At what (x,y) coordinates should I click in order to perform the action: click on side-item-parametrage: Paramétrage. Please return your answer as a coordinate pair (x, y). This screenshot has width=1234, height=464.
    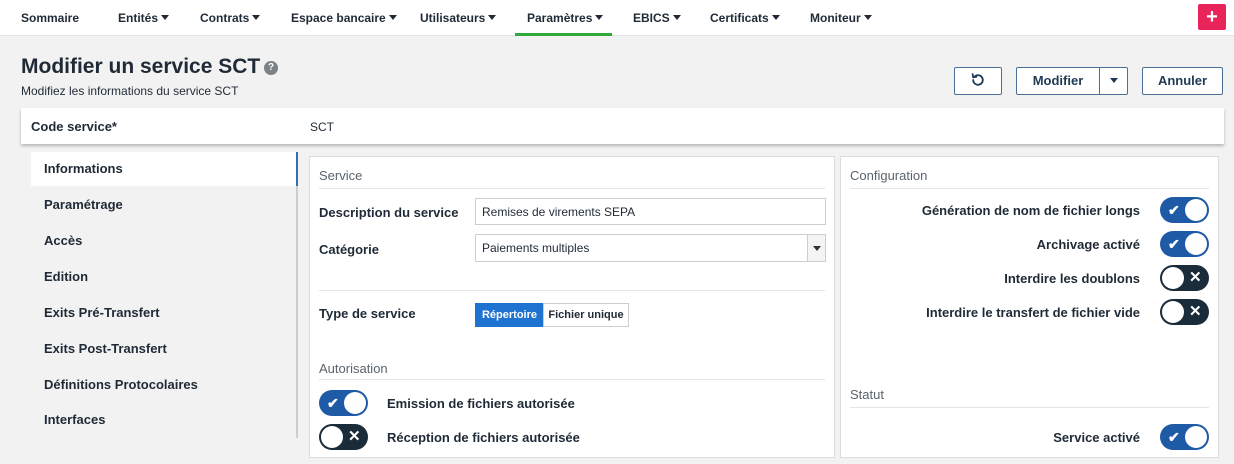
    Looking at the image, I should click on (163, 205).